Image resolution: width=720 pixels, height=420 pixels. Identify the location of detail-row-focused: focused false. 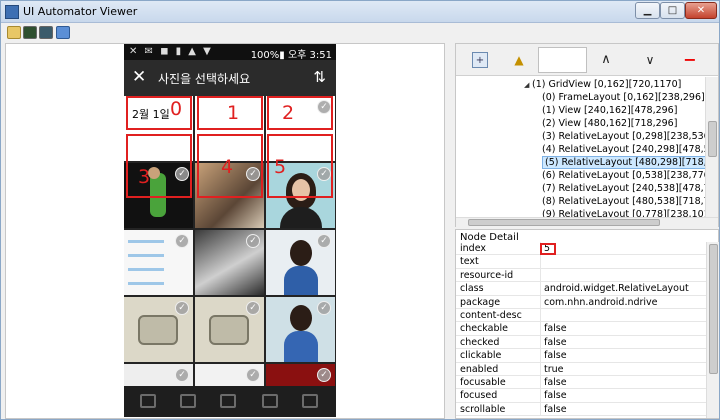
(581, 396).